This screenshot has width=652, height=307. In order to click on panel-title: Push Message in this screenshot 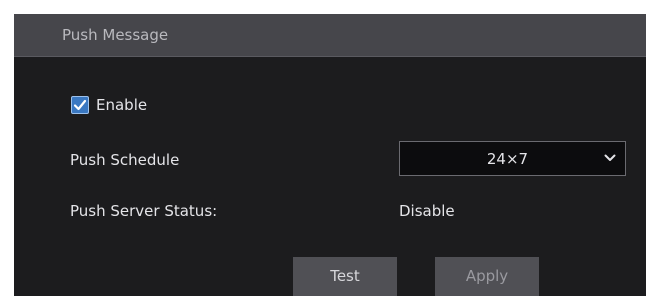, I will do `click(115, 35)`.